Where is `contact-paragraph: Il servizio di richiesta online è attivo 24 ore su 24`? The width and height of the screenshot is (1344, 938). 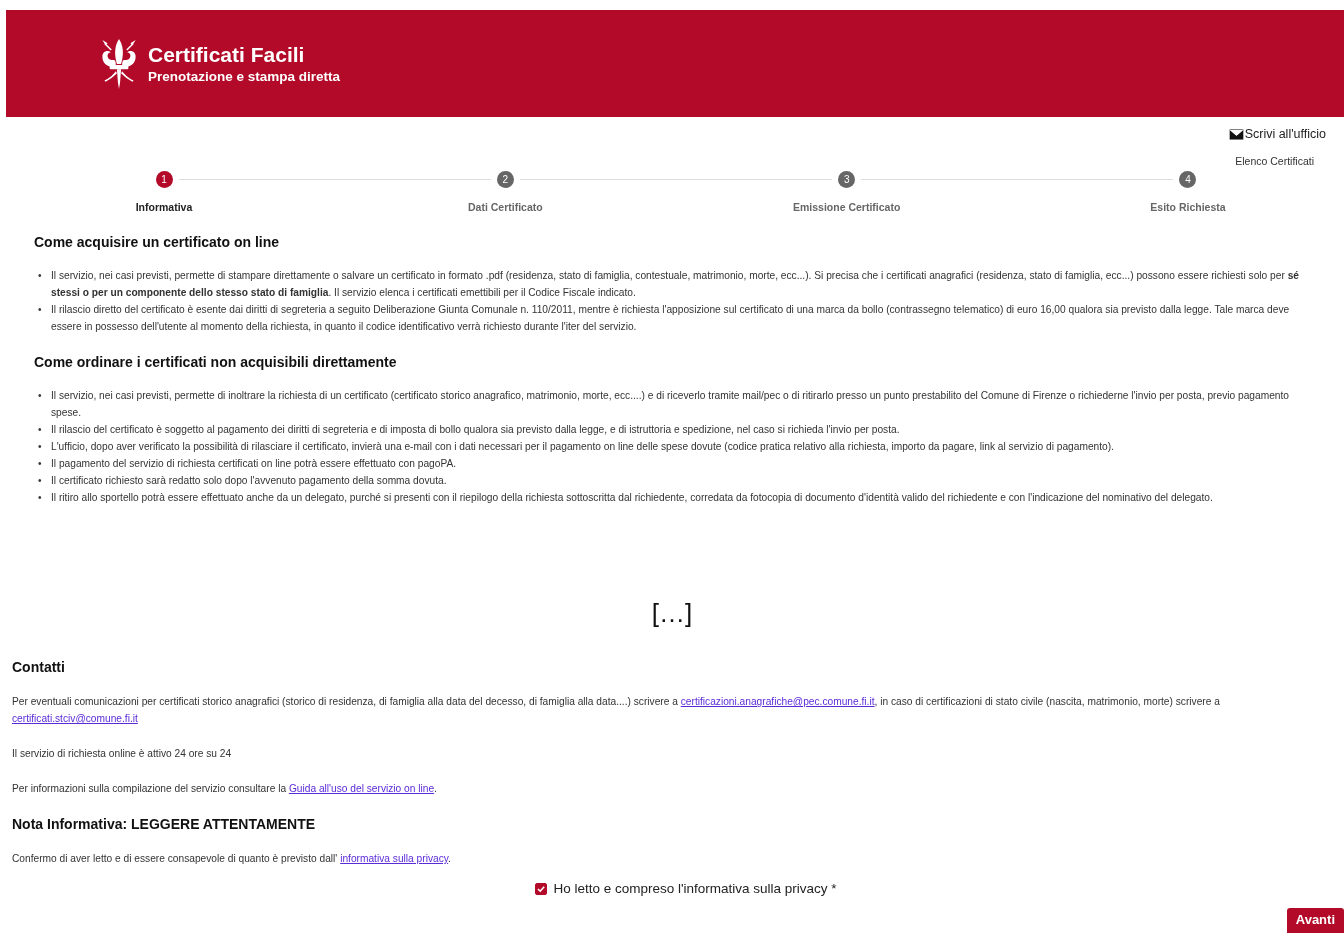 contact-paragraph: Il servizio di richiesta online è attivo 24 ore su 24 is located at coordinates (122, 754).